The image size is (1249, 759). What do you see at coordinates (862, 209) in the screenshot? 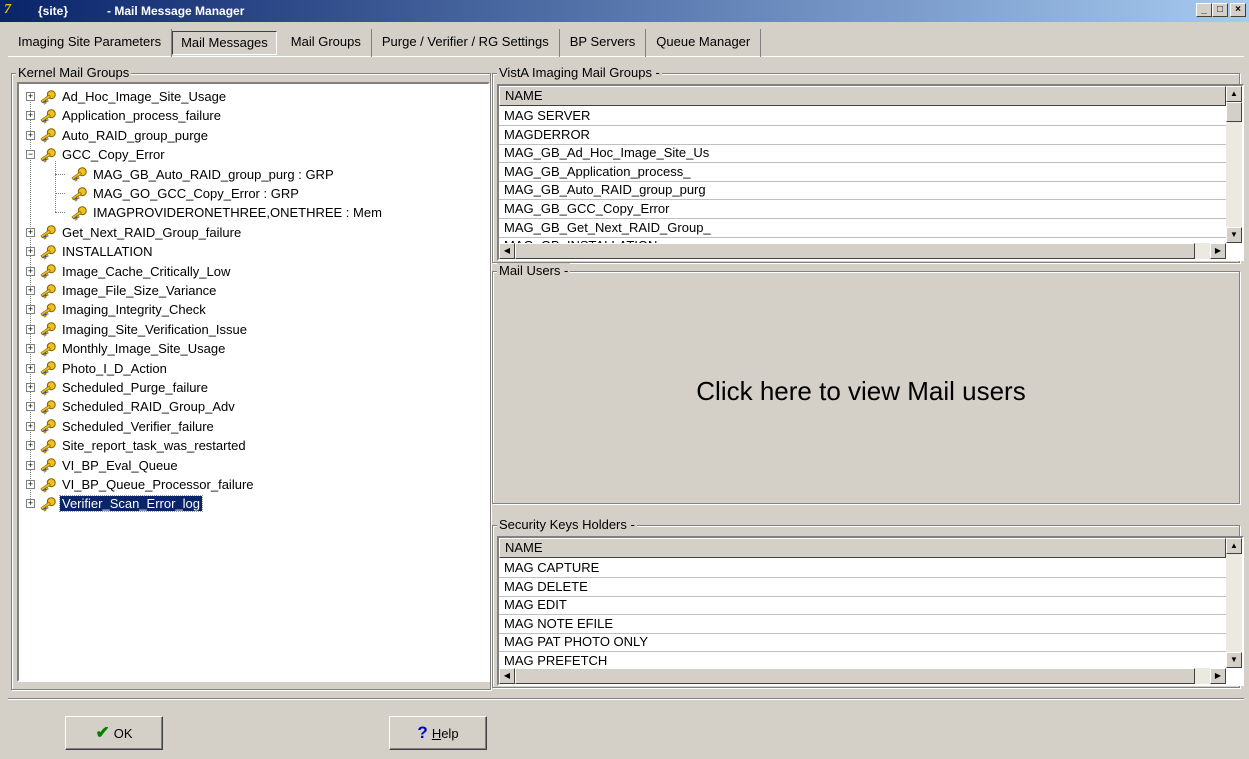
I see `grid-row: MAG_GB_GCC_Copy_Error` at bounding box center [862, 209].